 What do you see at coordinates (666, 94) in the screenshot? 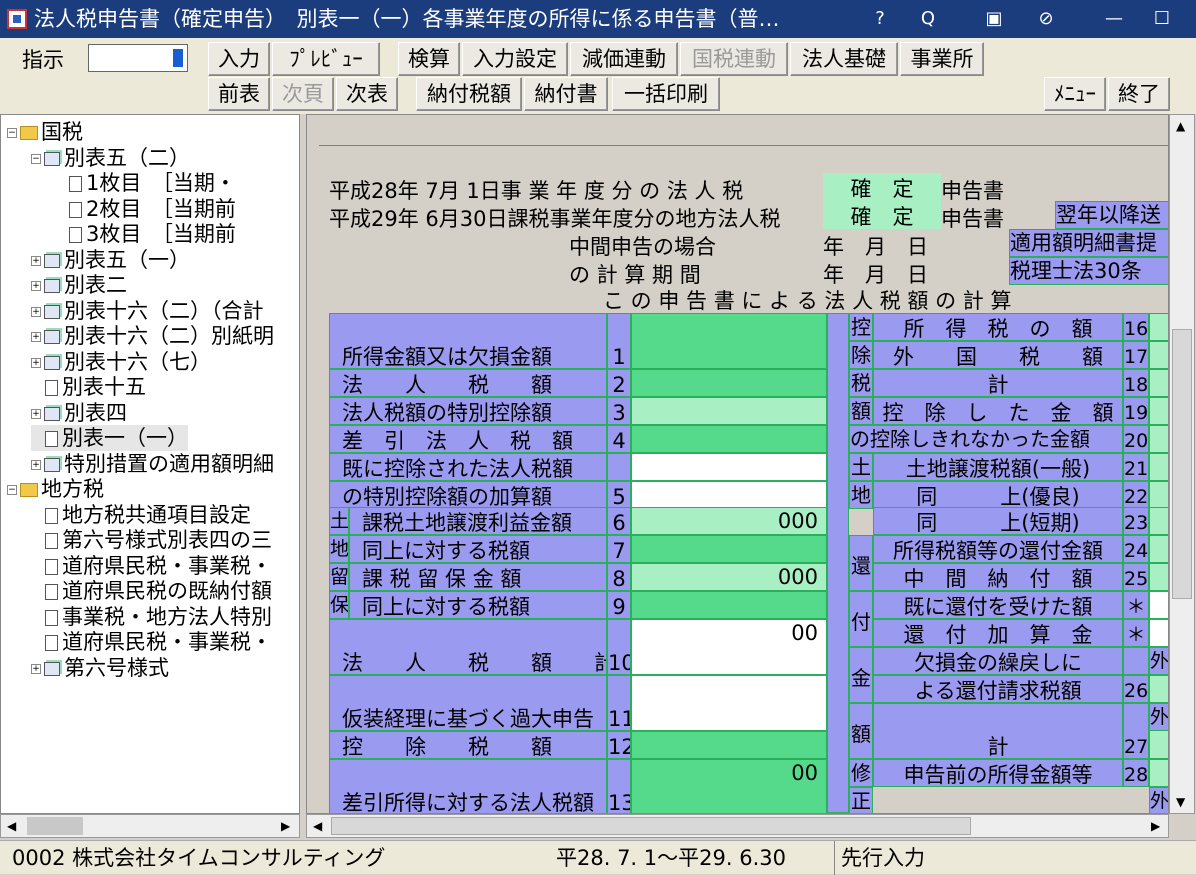
I see `batch-print-button: 一括印刷` at bounding box center [666, 94].